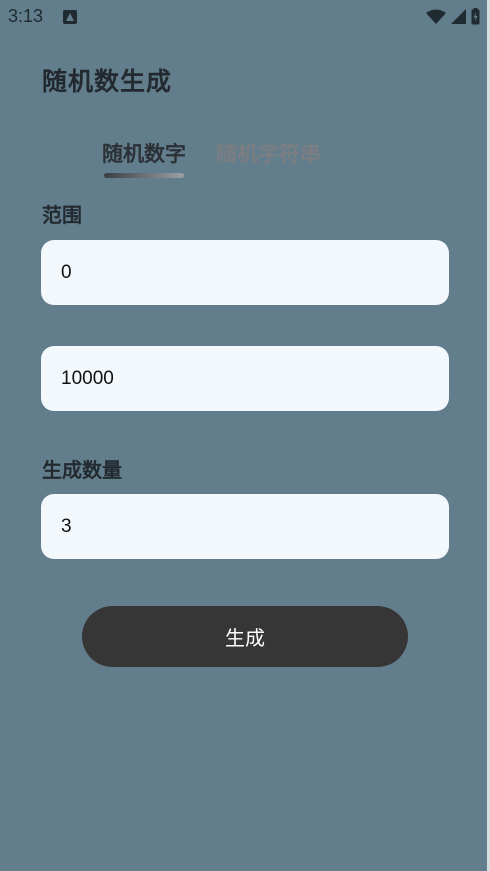 This screenshot has width=490, height=871. What do you see at coordinates (107, 81) in the screenshot?
I see `page-title: 随机数生成` at bounding box center [107, 81].